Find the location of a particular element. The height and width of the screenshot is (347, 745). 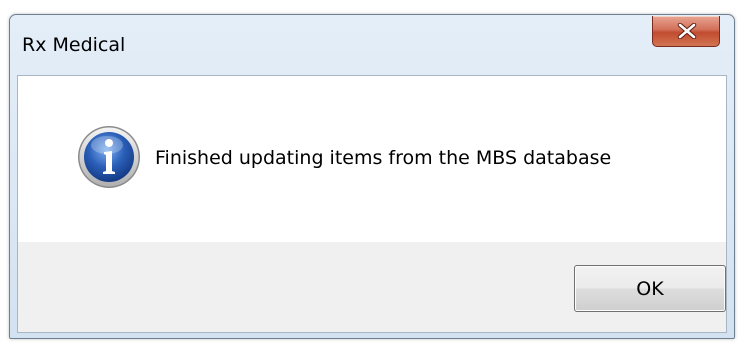

info-icon is located at coordinates (109, 157).